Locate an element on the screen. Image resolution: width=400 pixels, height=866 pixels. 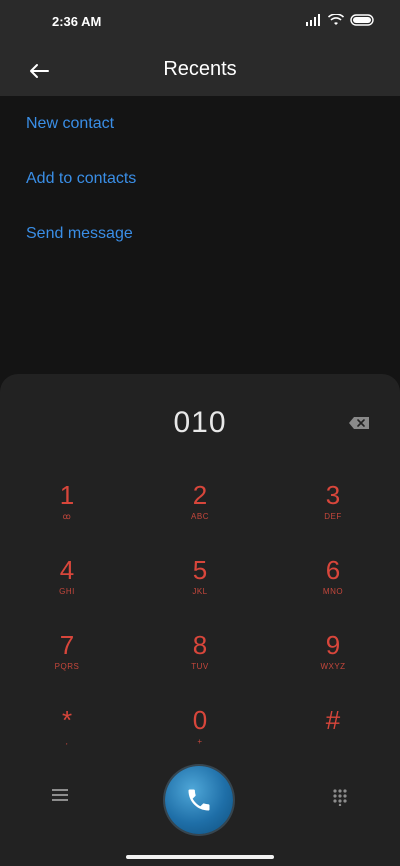
key-9: 9 WXYZ is located at coordinates (333, 660).